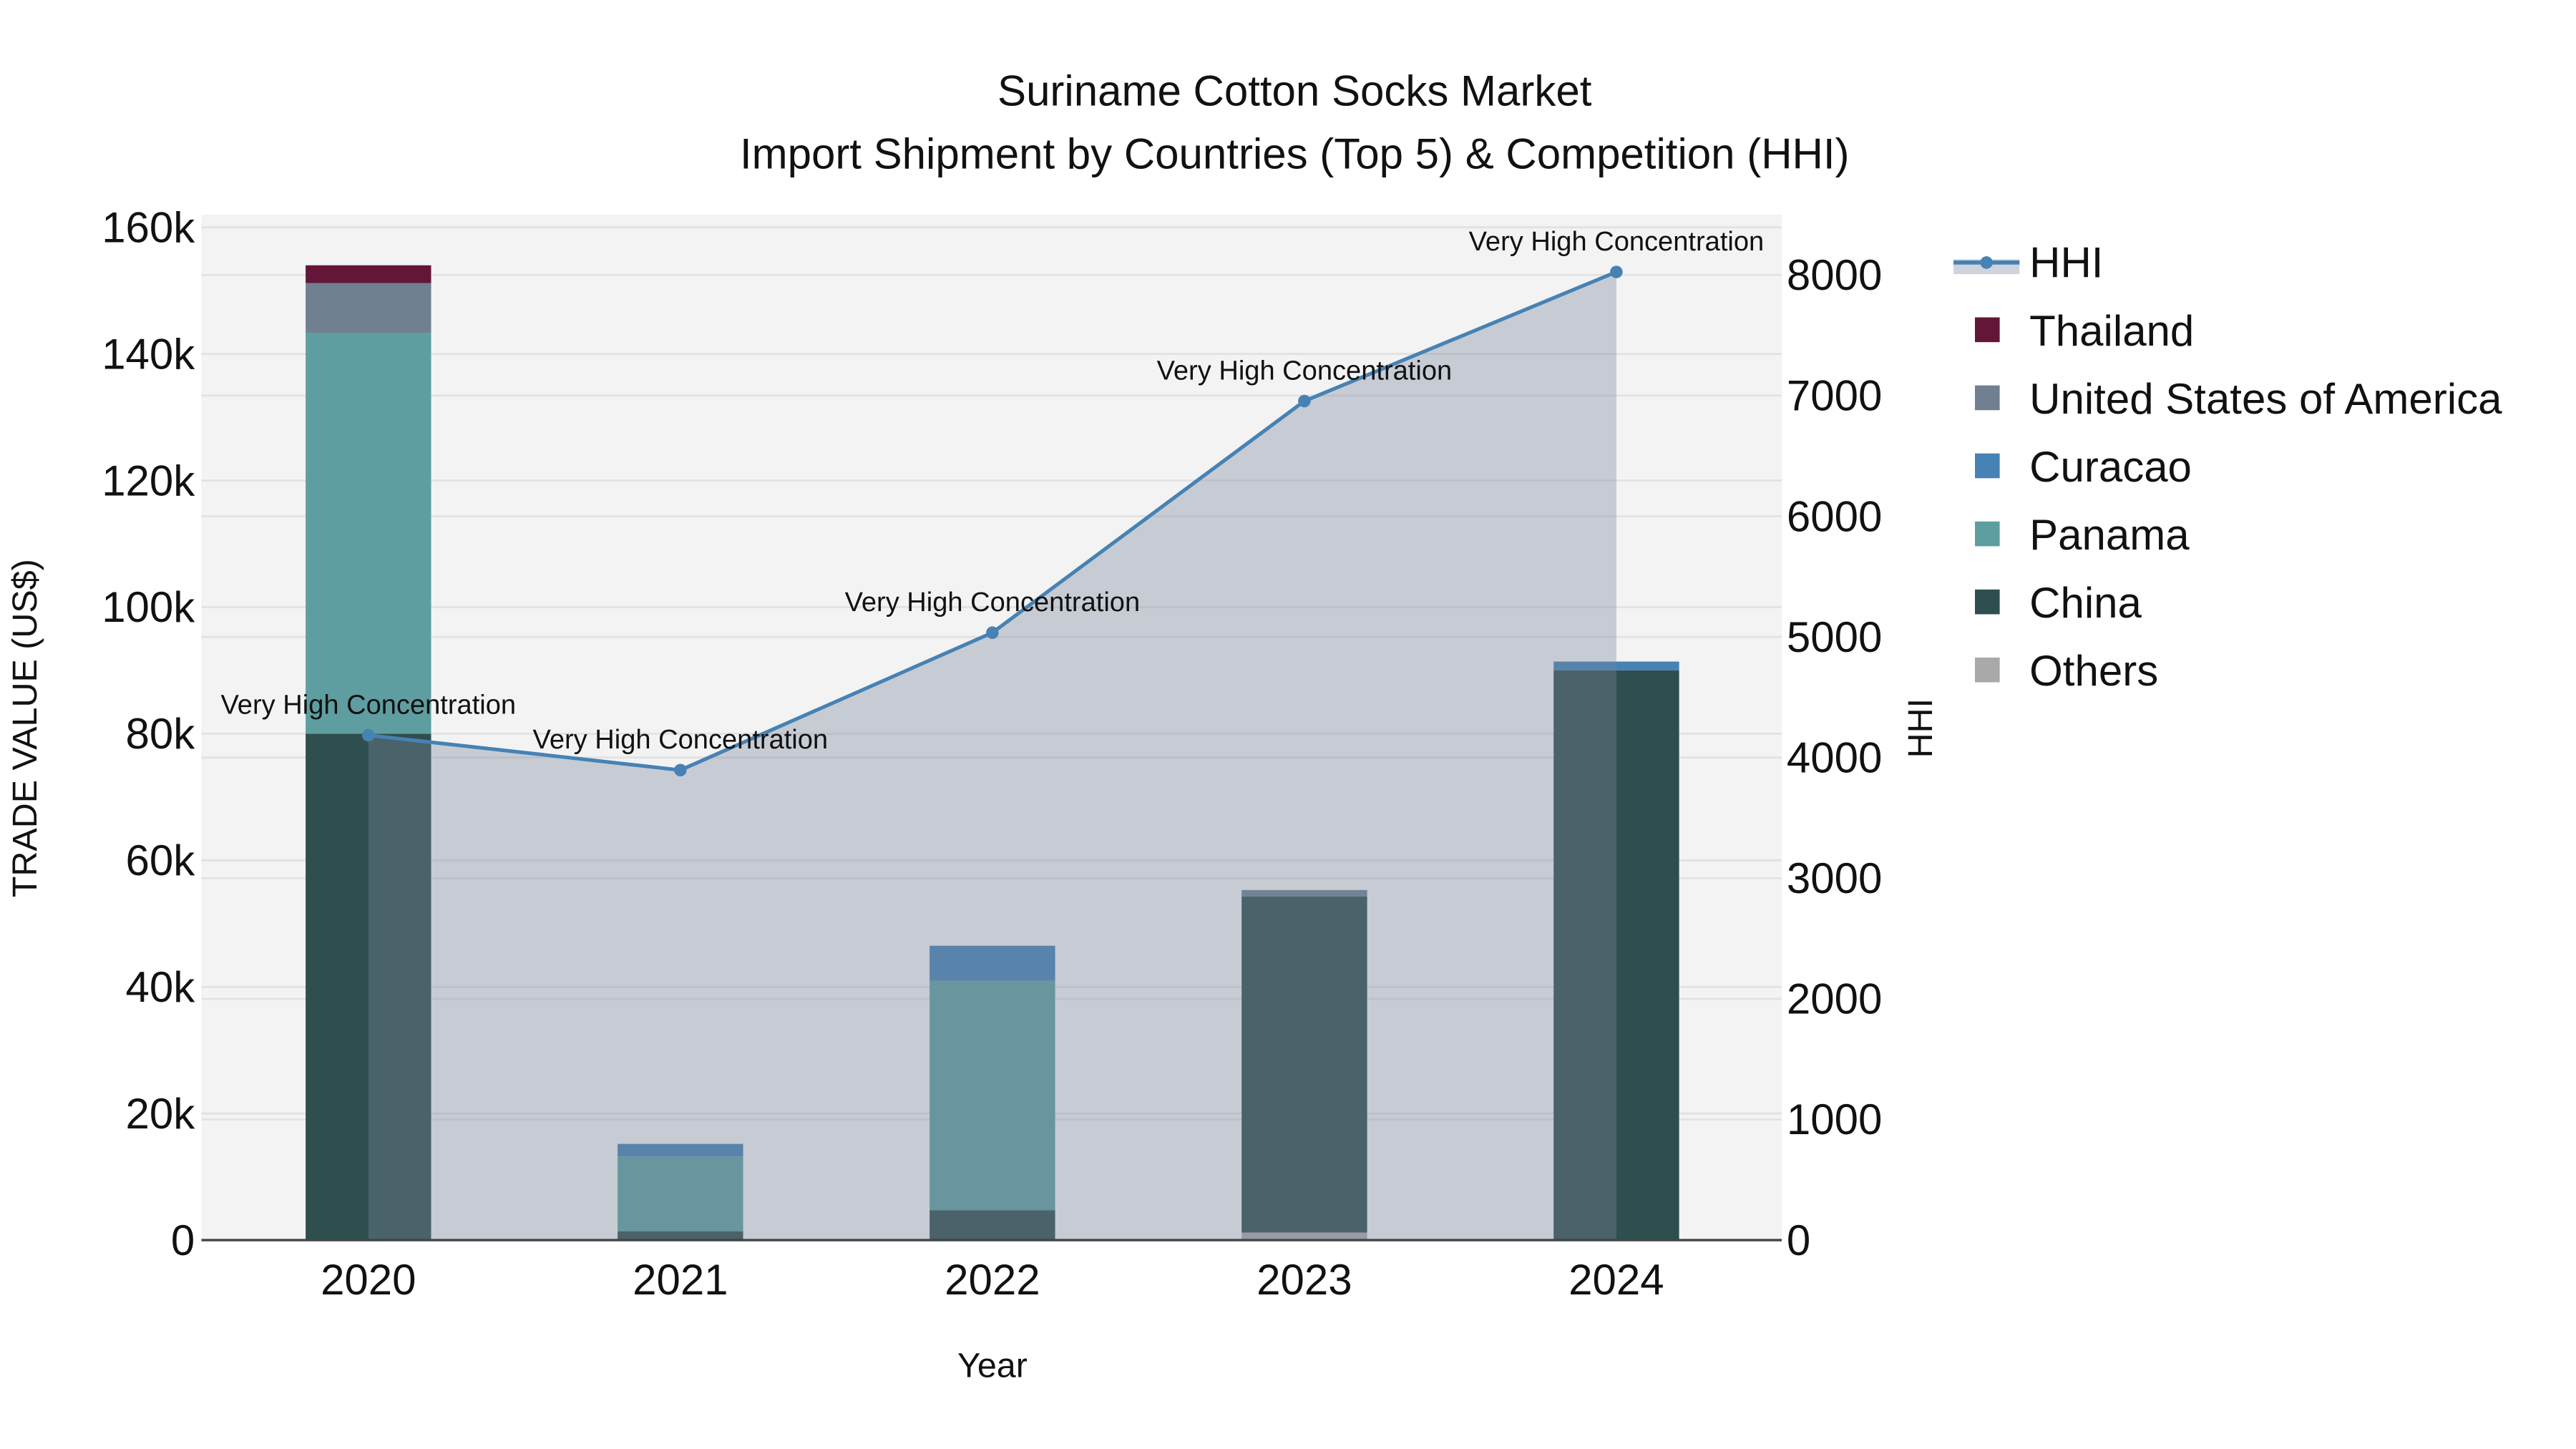  What do you see at coordinates (2066, 263) in the screenshot?
I see `legend-label-hhi: HHI` at bounding box center [2066, 263].